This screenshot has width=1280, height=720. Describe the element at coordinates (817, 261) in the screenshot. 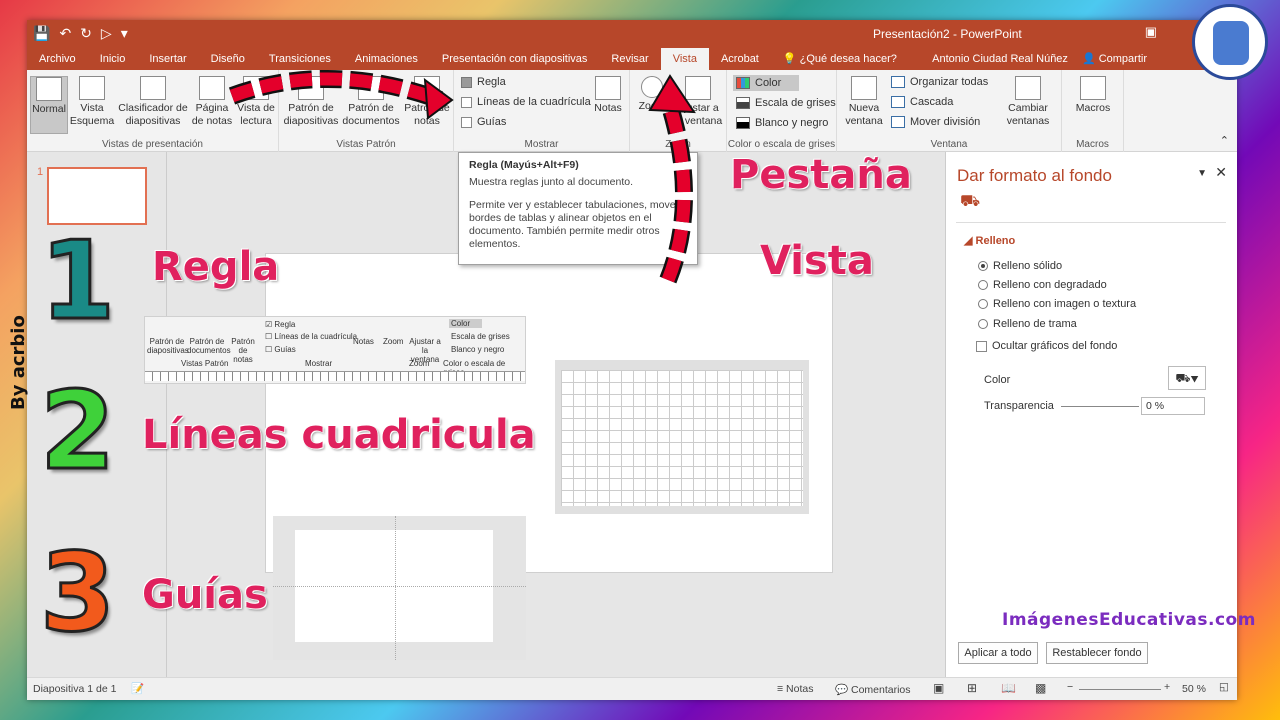

I see `annotation-vista: Vista` at that location.